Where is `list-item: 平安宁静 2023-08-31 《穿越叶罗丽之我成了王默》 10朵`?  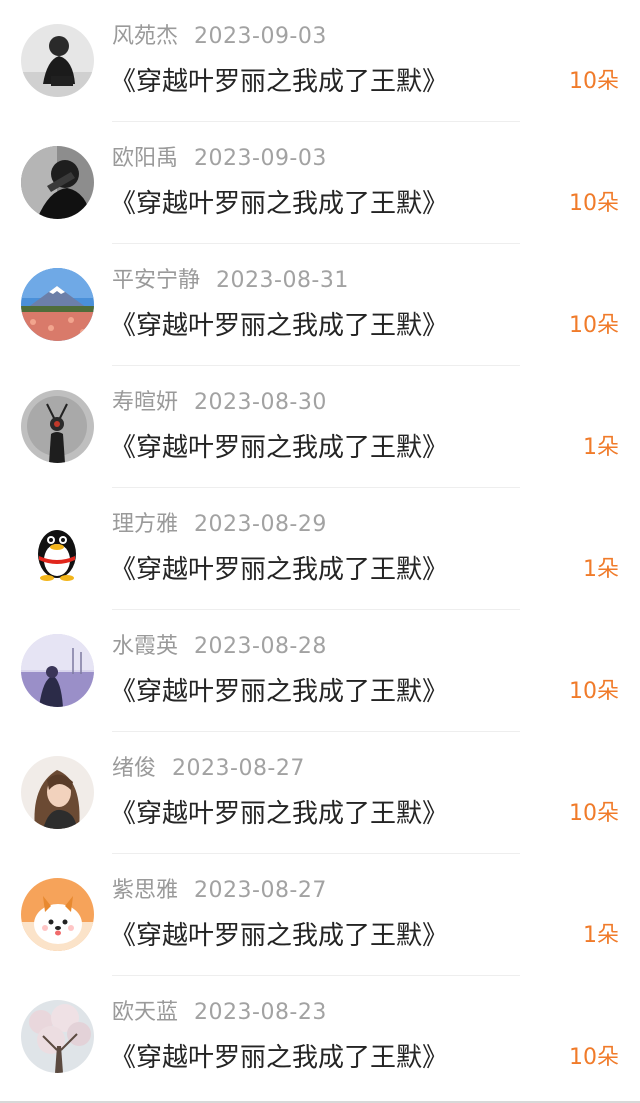
list-item: 平安宁静 2023-08-31 《穿越叶罗丽之我成了王默》 10朵 is located at coordinates (320, 305).